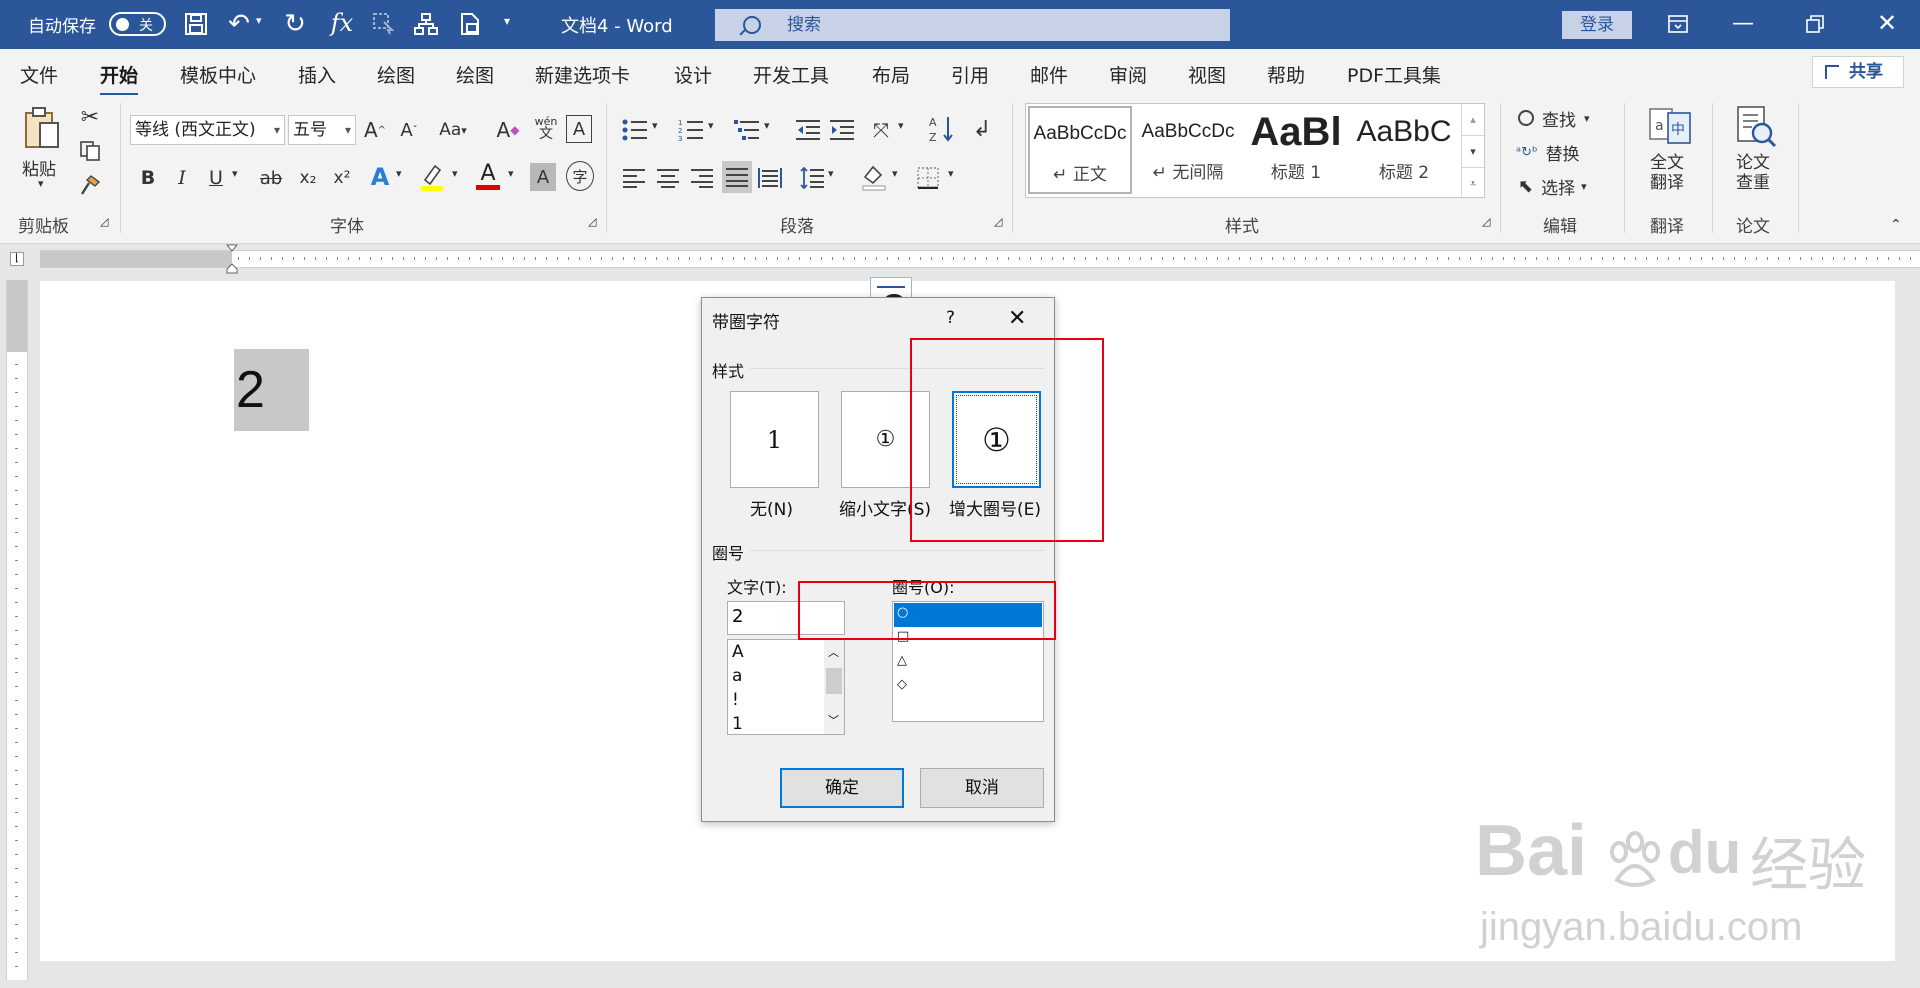 Image resolution: width=1920 pixels, height=988 pixels. I want to click on font-color-icon: A, so click(488, 176).